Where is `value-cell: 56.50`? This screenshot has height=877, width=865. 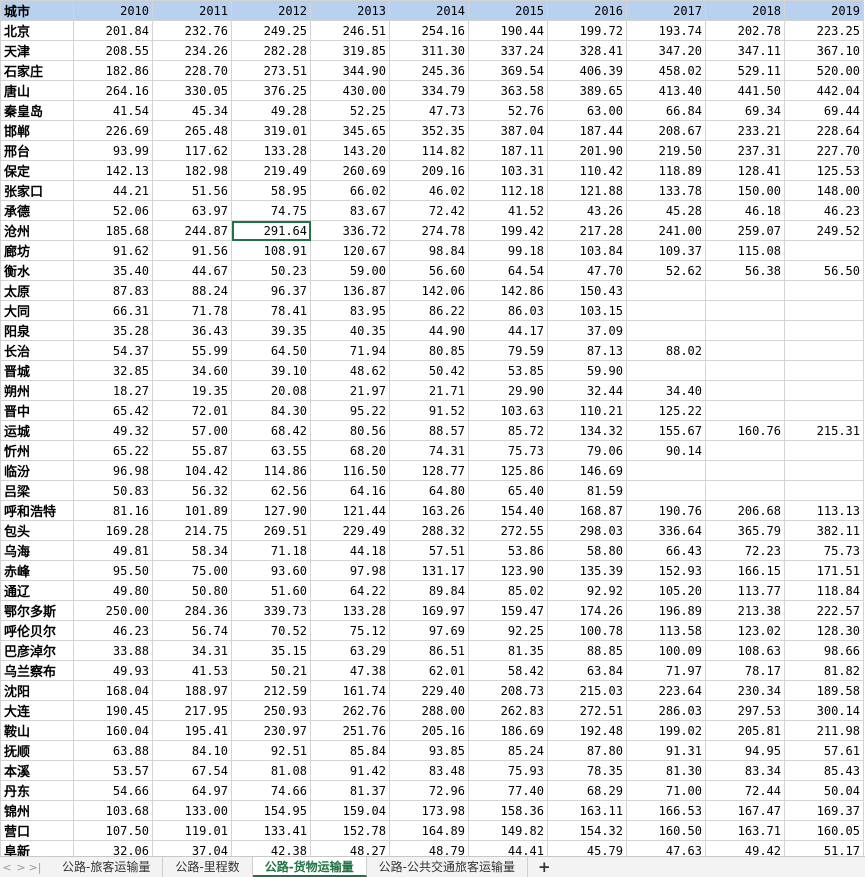 value-cell: 56.50 is located at coordinates (824, 270).